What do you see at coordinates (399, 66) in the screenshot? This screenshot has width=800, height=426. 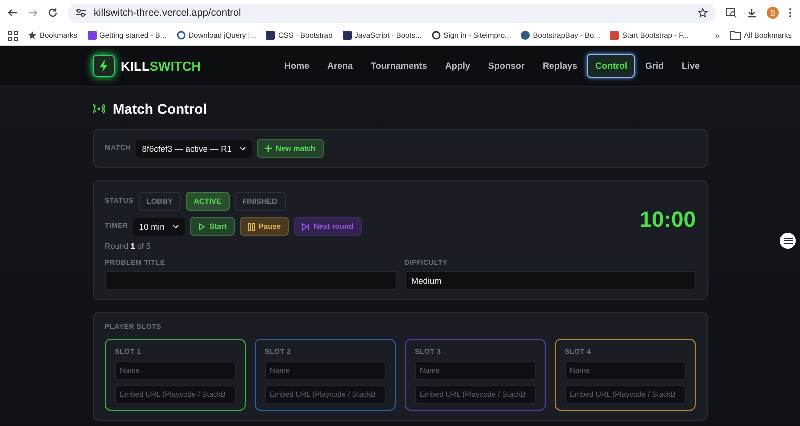 I see `nav-link: Tournaments` at bounding box center [399, 66].